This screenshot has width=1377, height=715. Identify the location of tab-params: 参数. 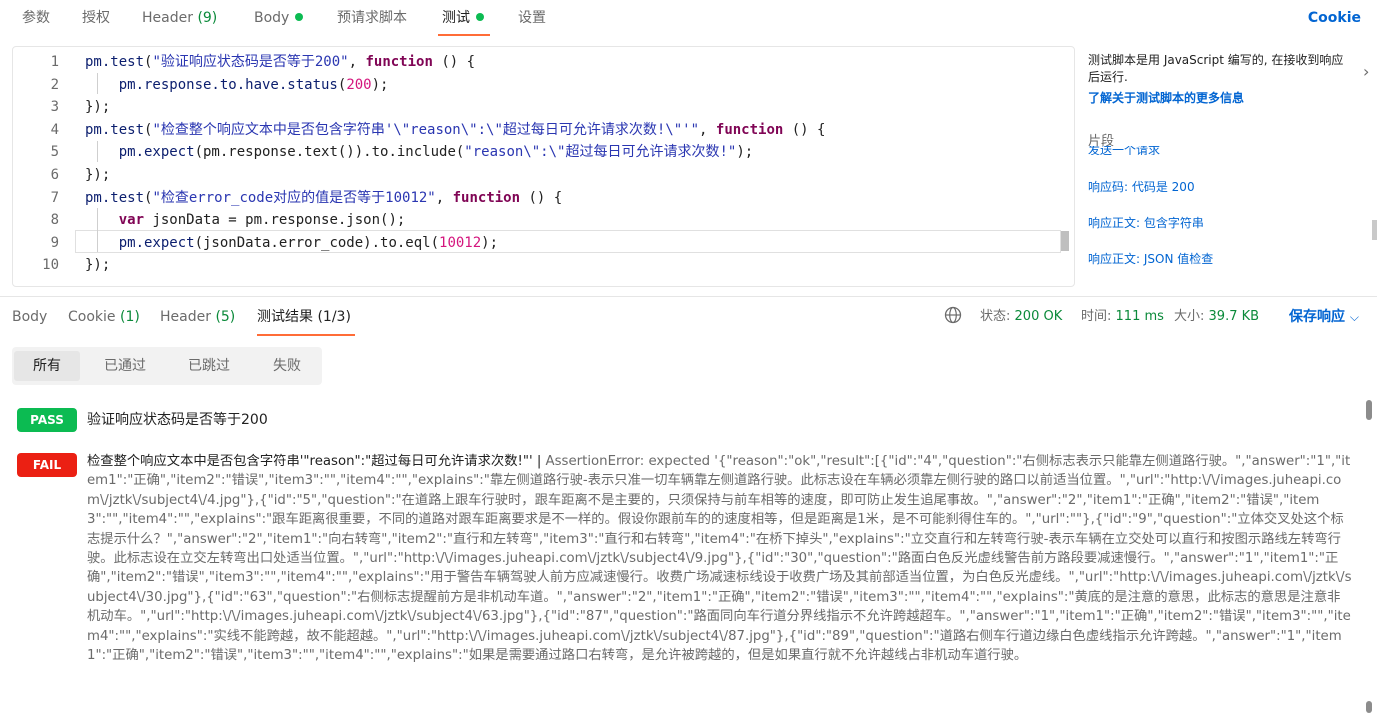
(36, 18).